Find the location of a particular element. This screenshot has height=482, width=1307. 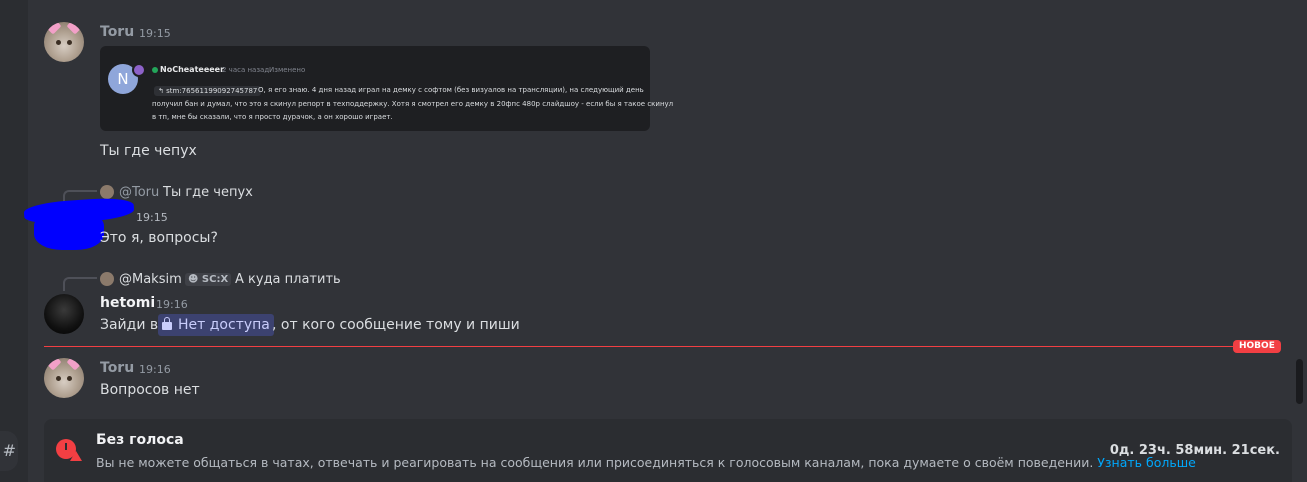

clan-tag-text: SC:X is located at coordinates (215, 279).